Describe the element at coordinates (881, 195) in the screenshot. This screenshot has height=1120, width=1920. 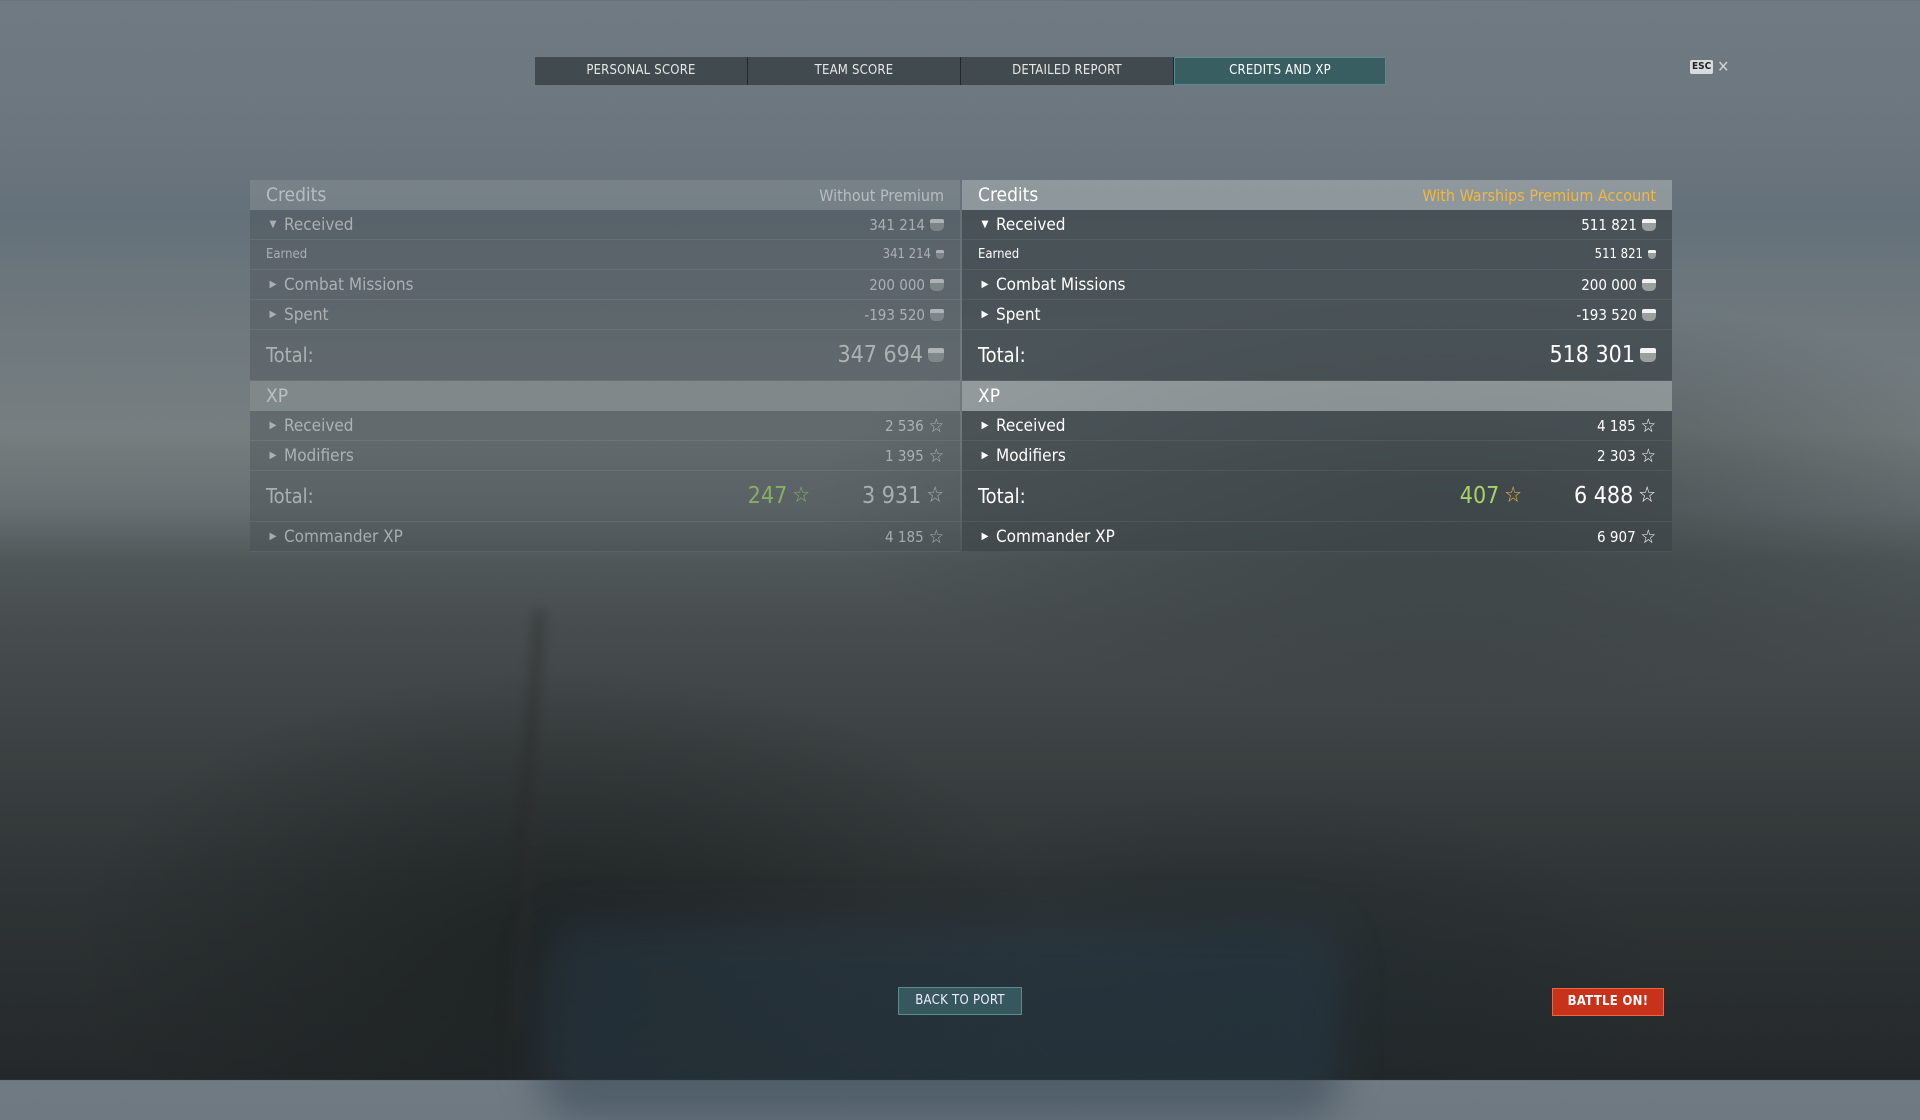
I see `credits-subtitle: Without Premium` at that location.